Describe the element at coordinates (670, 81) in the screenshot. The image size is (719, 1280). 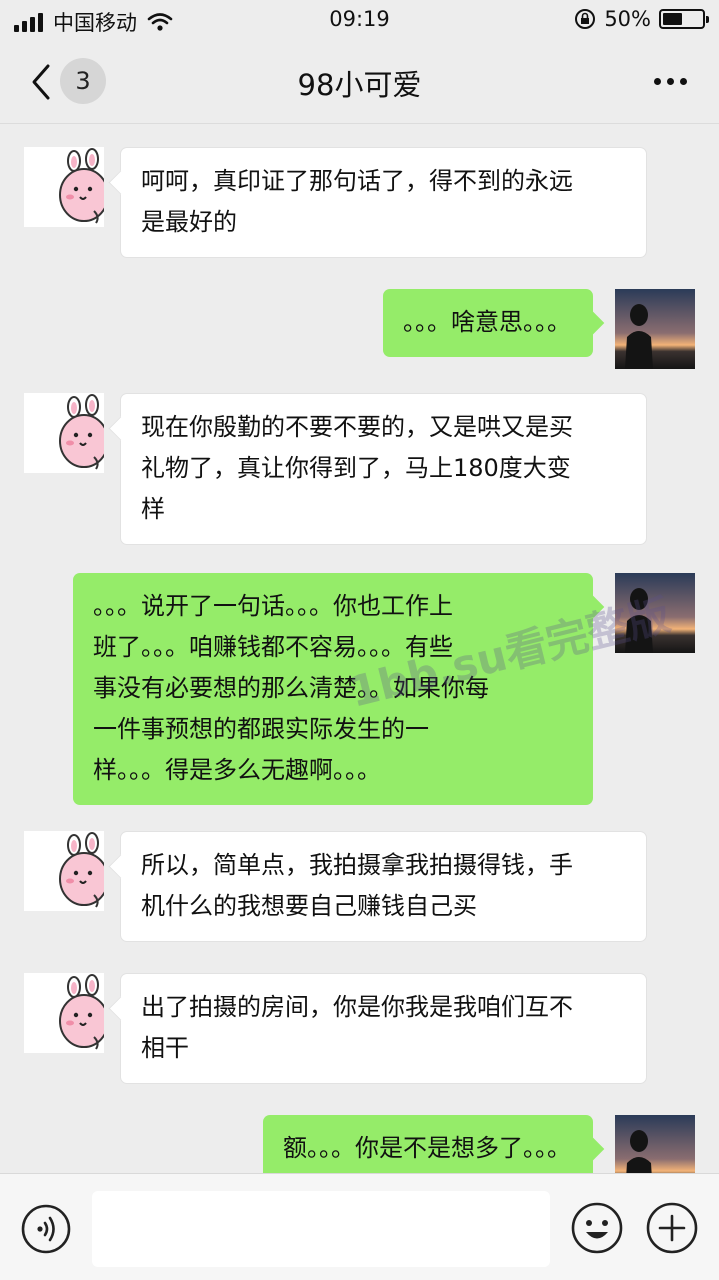
I see `more-dots-icon` at that location.